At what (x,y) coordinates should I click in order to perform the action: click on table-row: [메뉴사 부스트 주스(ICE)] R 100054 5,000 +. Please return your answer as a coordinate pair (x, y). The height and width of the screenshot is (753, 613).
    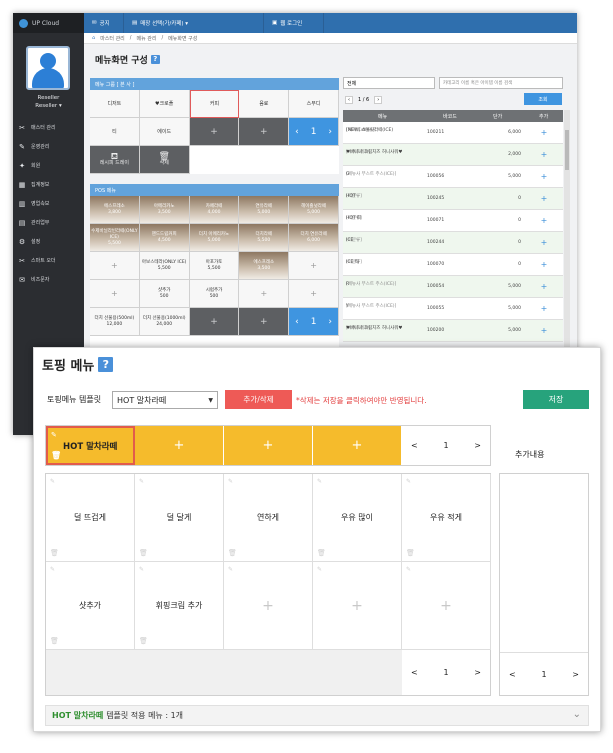
    Looking at the image, I should click on (453, 287).